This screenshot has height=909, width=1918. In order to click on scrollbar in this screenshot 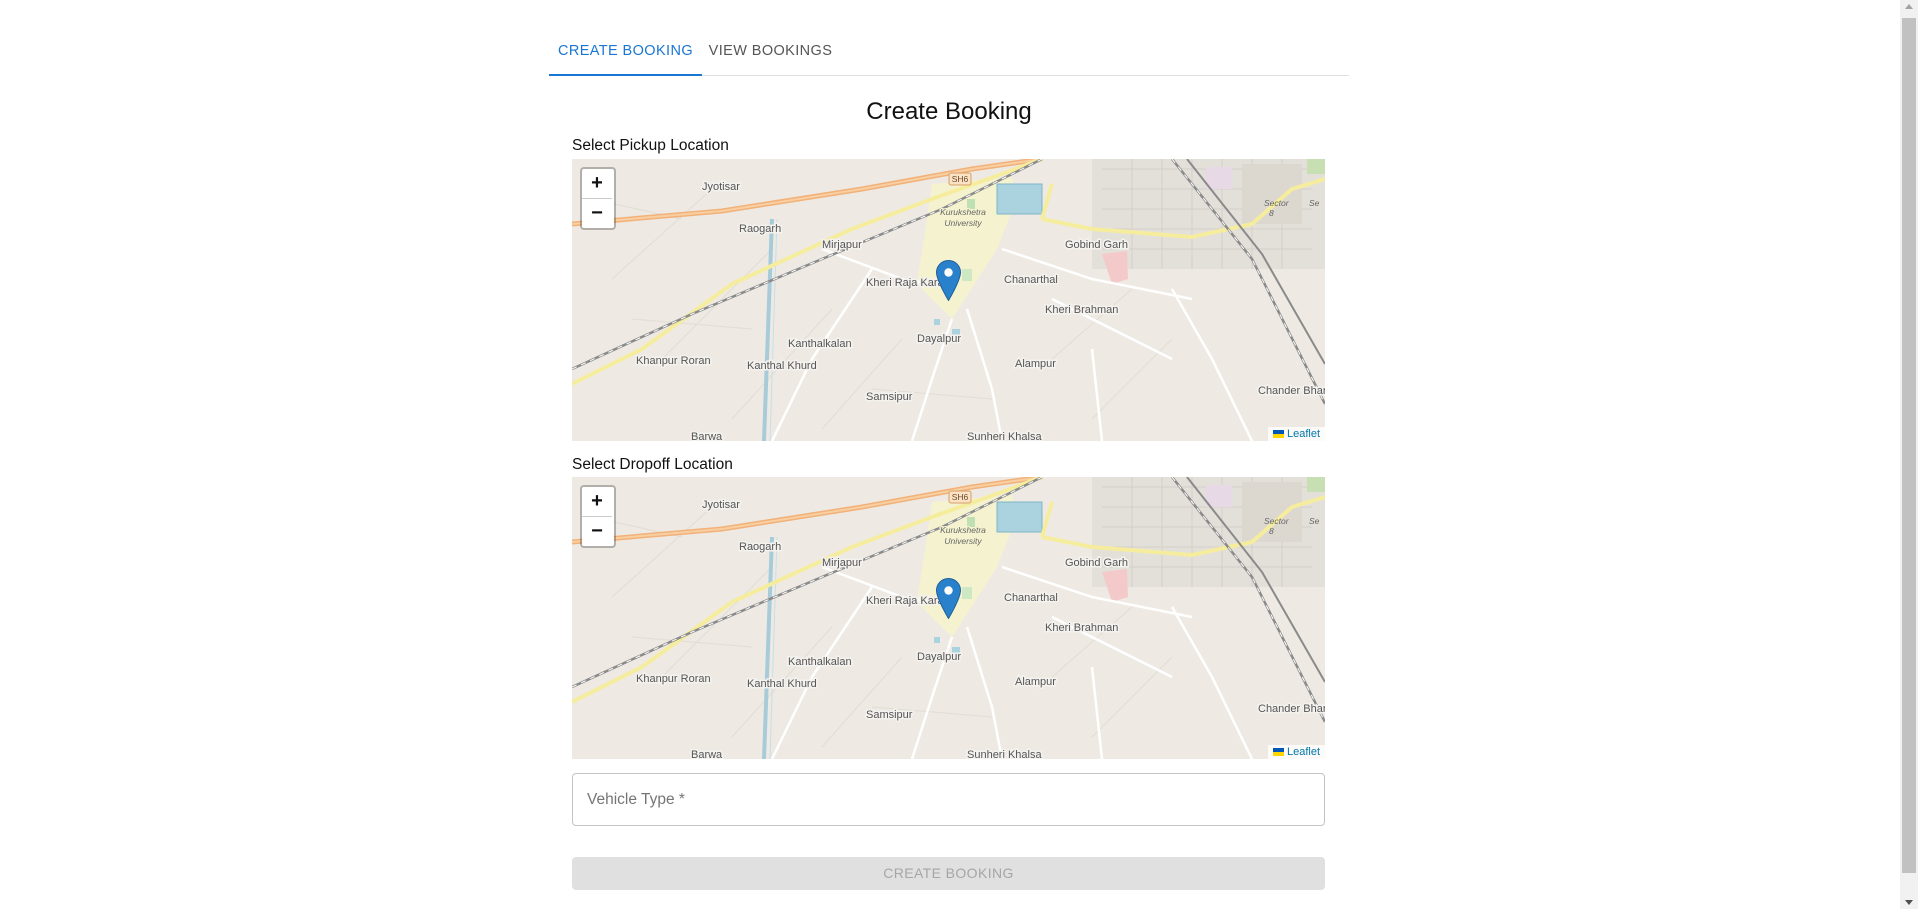, I will do `click(1909, 454)`.